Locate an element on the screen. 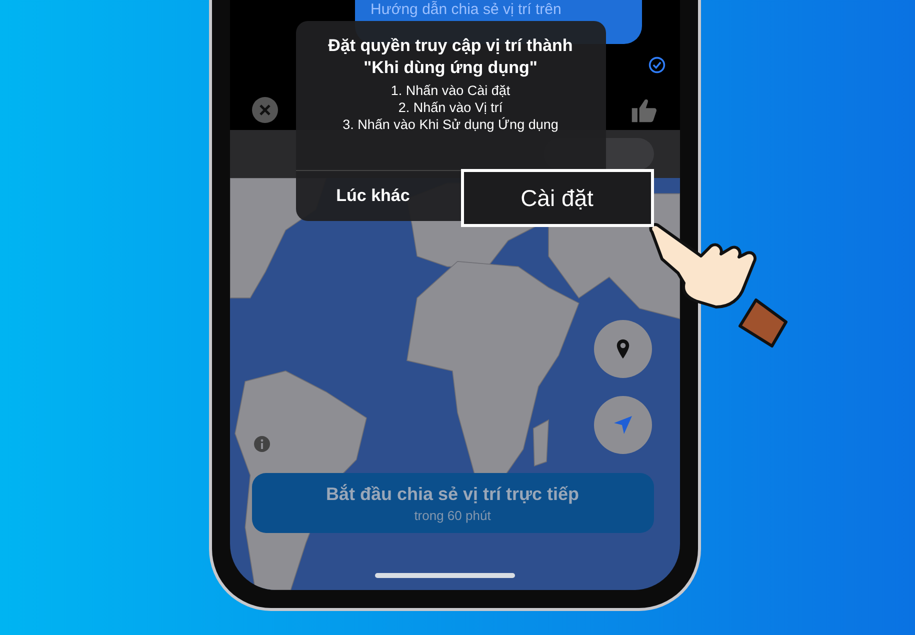 The image size is (915, 635). dialog-title: Đặt quyền truy cập vị trí thành "Khi dùng ứng dụng" is located at coordinates (450, 57).